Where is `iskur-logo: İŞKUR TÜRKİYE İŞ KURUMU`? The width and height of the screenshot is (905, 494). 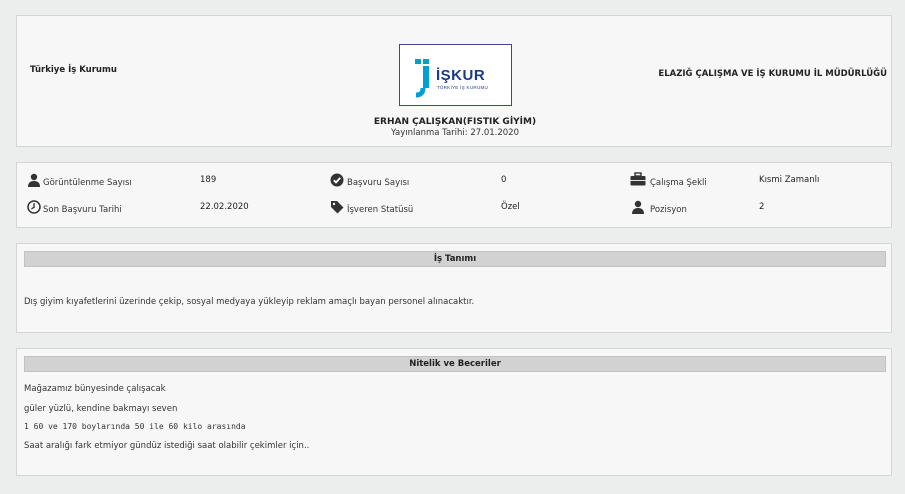 iskur-logo: İŞKUR TÜRKİYE İŞ KURUMU is located at coordinates (455, 75).